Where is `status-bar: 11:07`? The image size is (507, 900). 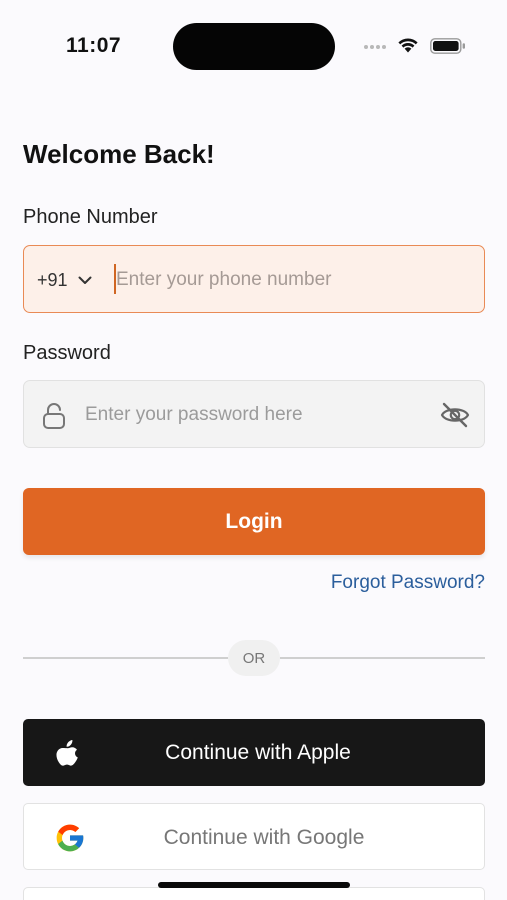
status-bar: 11:07 is located at coordinates (253, 46).